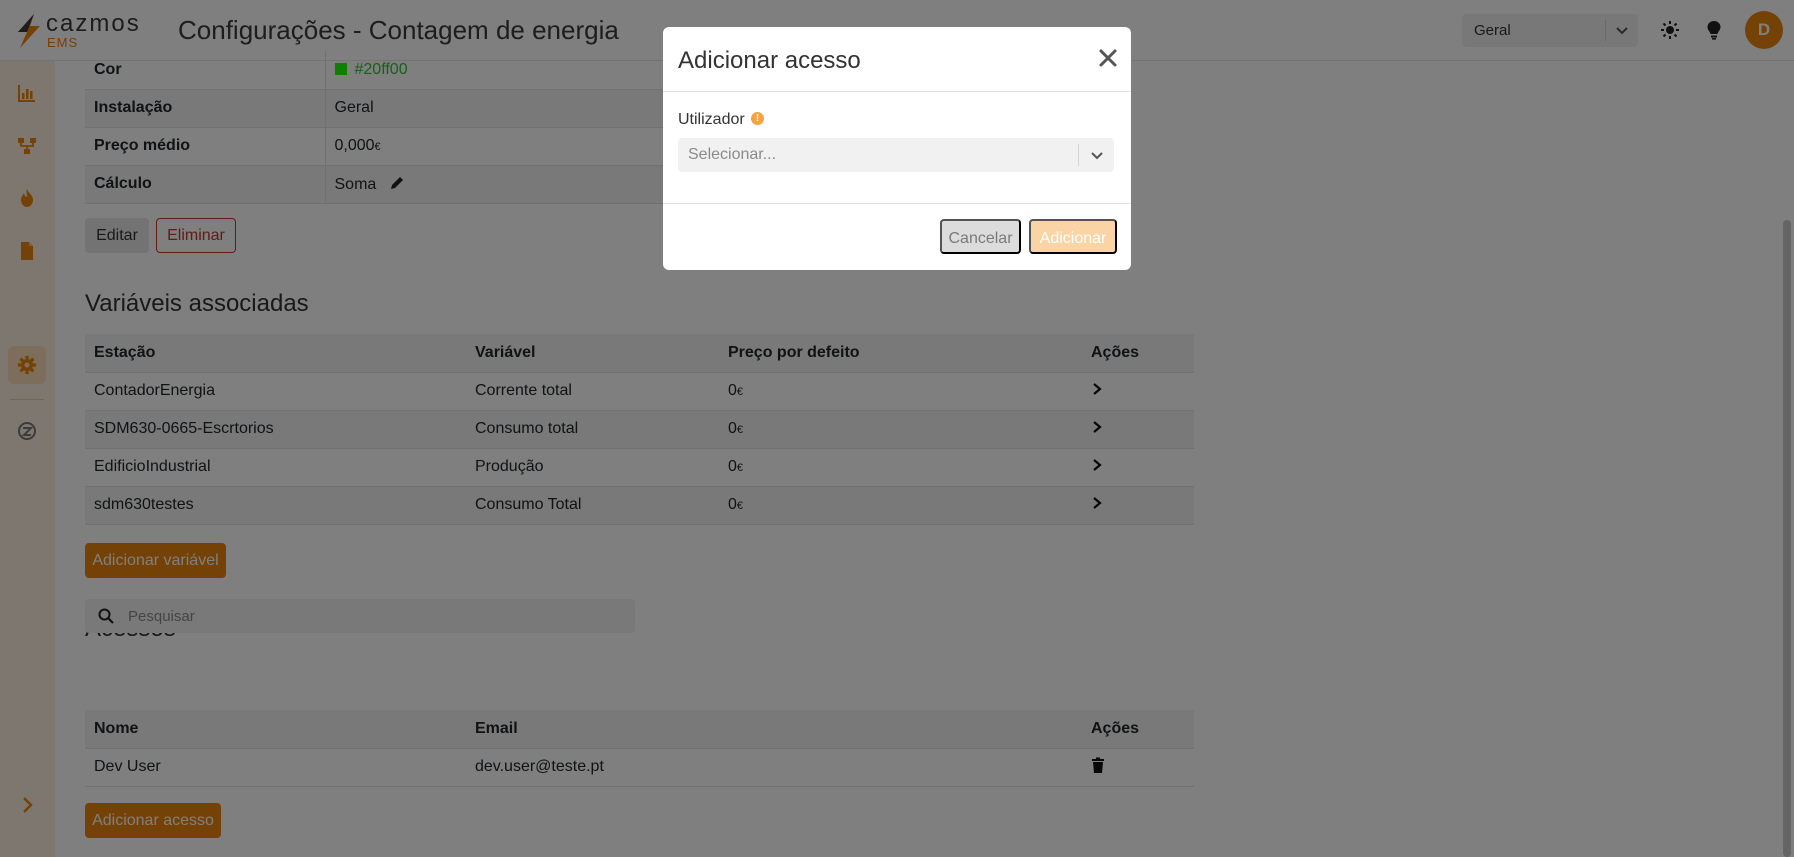  Describe the element at coordinates (1073, 236) in the screenshot. I see `submit-button: Adicionar` at that location.